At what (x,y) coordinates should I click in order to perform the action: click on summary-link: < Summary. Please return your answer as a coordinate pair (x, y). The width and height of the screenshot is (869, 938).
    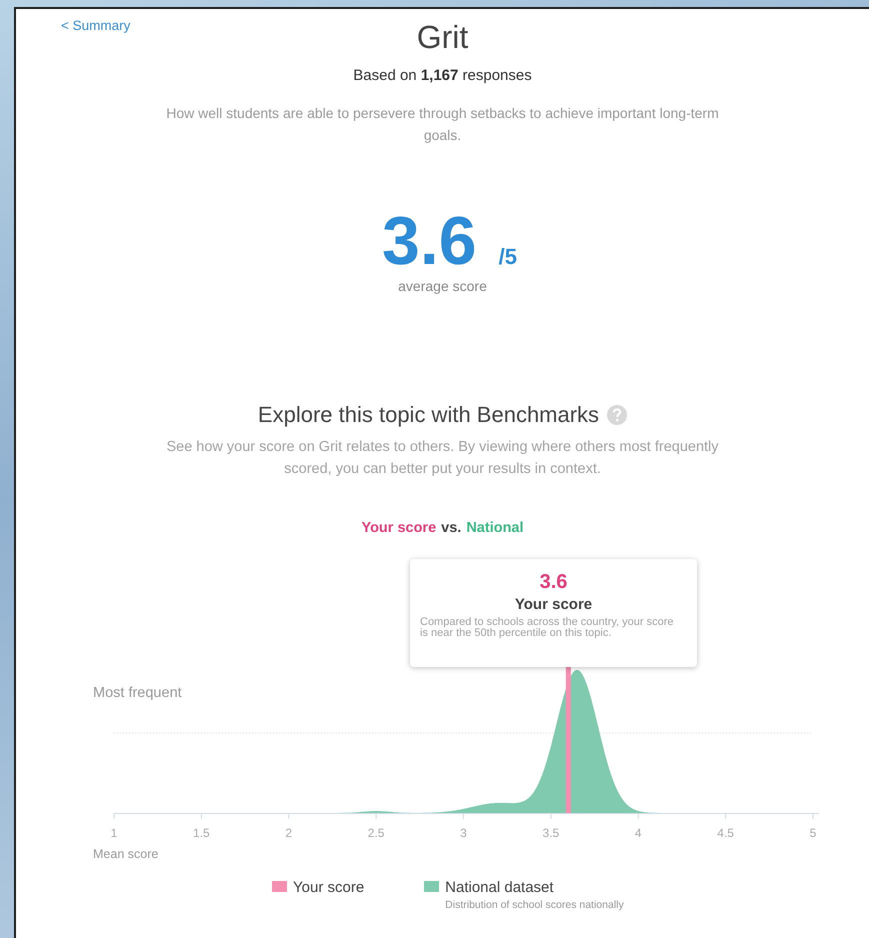
    Looking at the image, I should click on (95, 25).